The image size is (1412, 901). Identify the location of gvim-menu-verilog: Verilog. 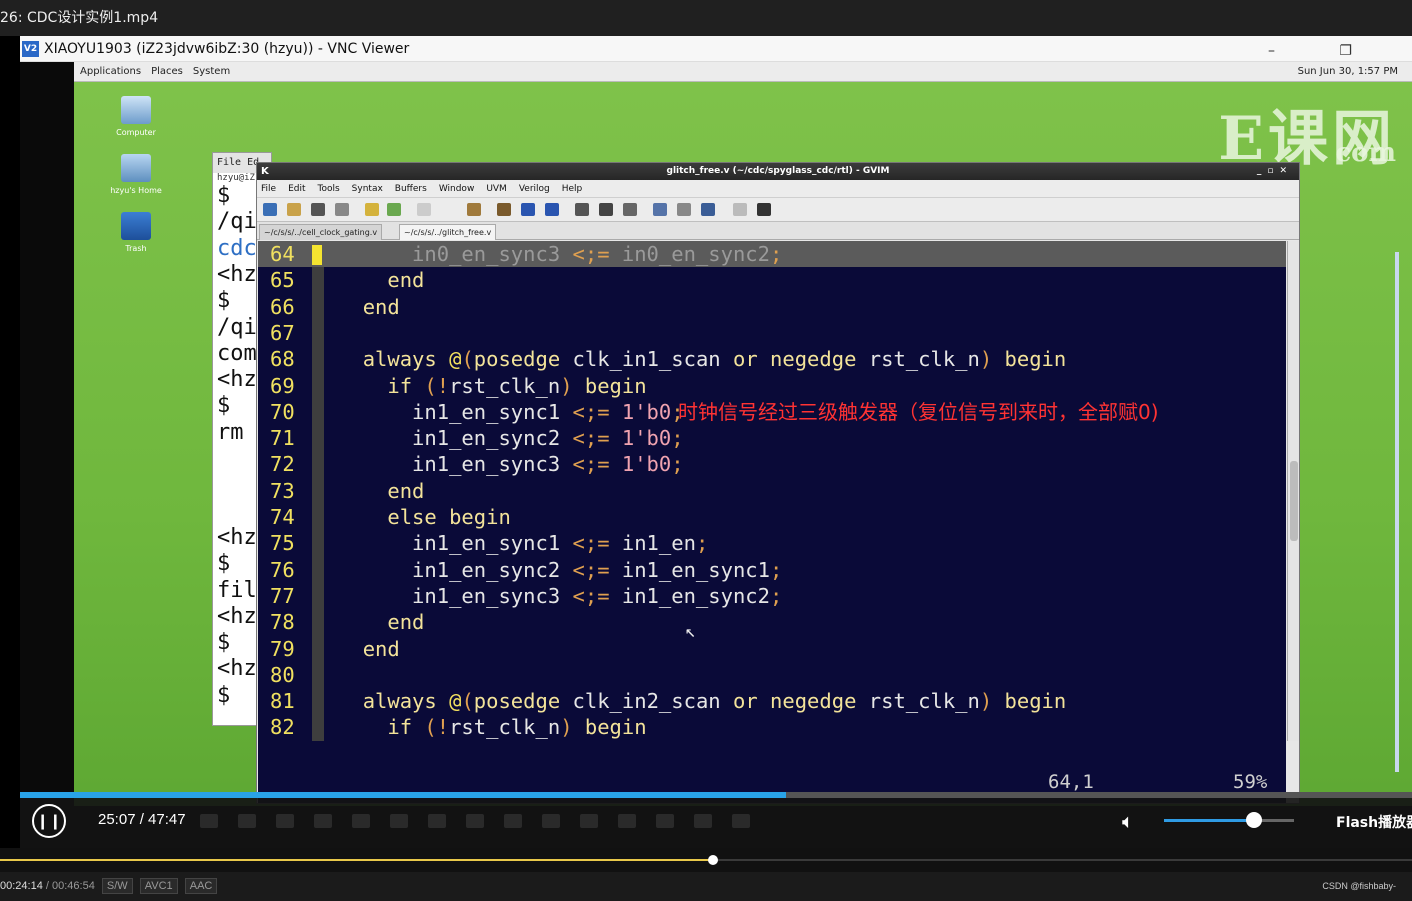
(534, 188).